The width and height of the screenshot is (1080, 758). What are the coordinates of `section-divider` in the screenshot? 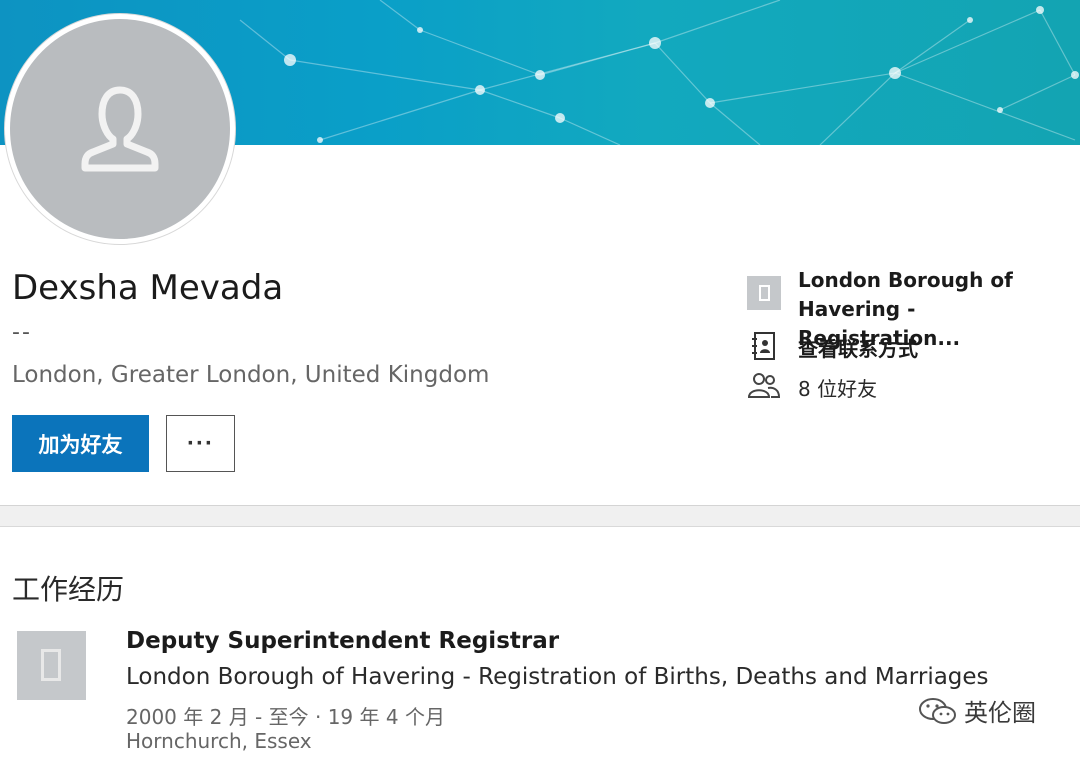 It's located at (540, 516).